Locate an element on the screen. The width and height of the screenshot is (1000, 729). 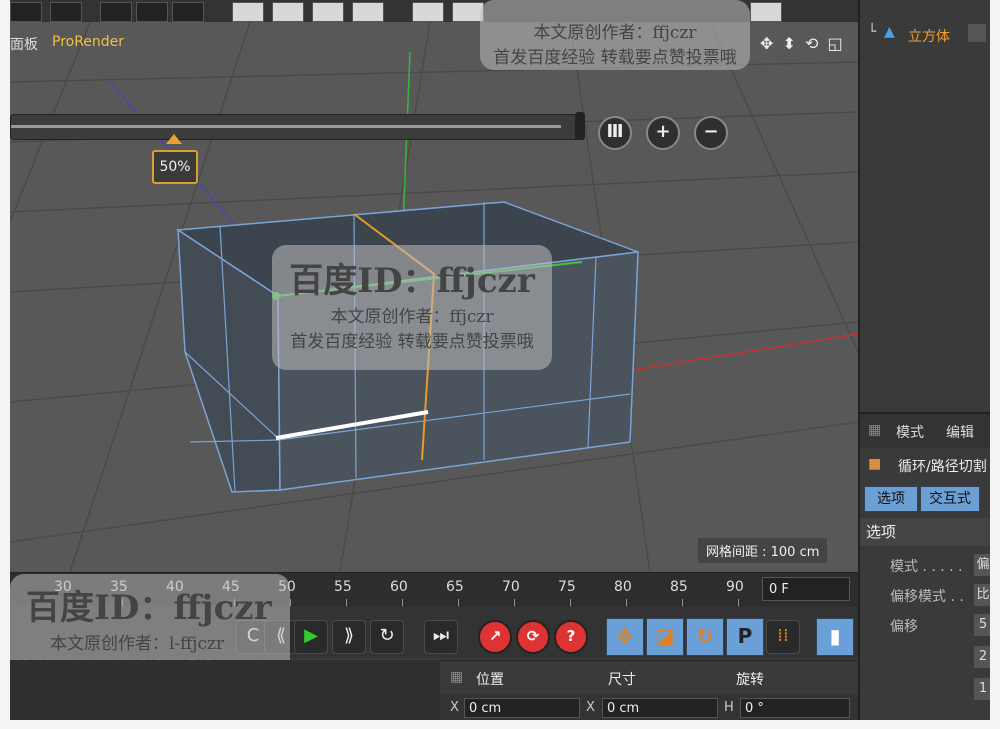
watermark-top-line1: 本文原创作者：ffjczr is located at coordinates (615, 33).